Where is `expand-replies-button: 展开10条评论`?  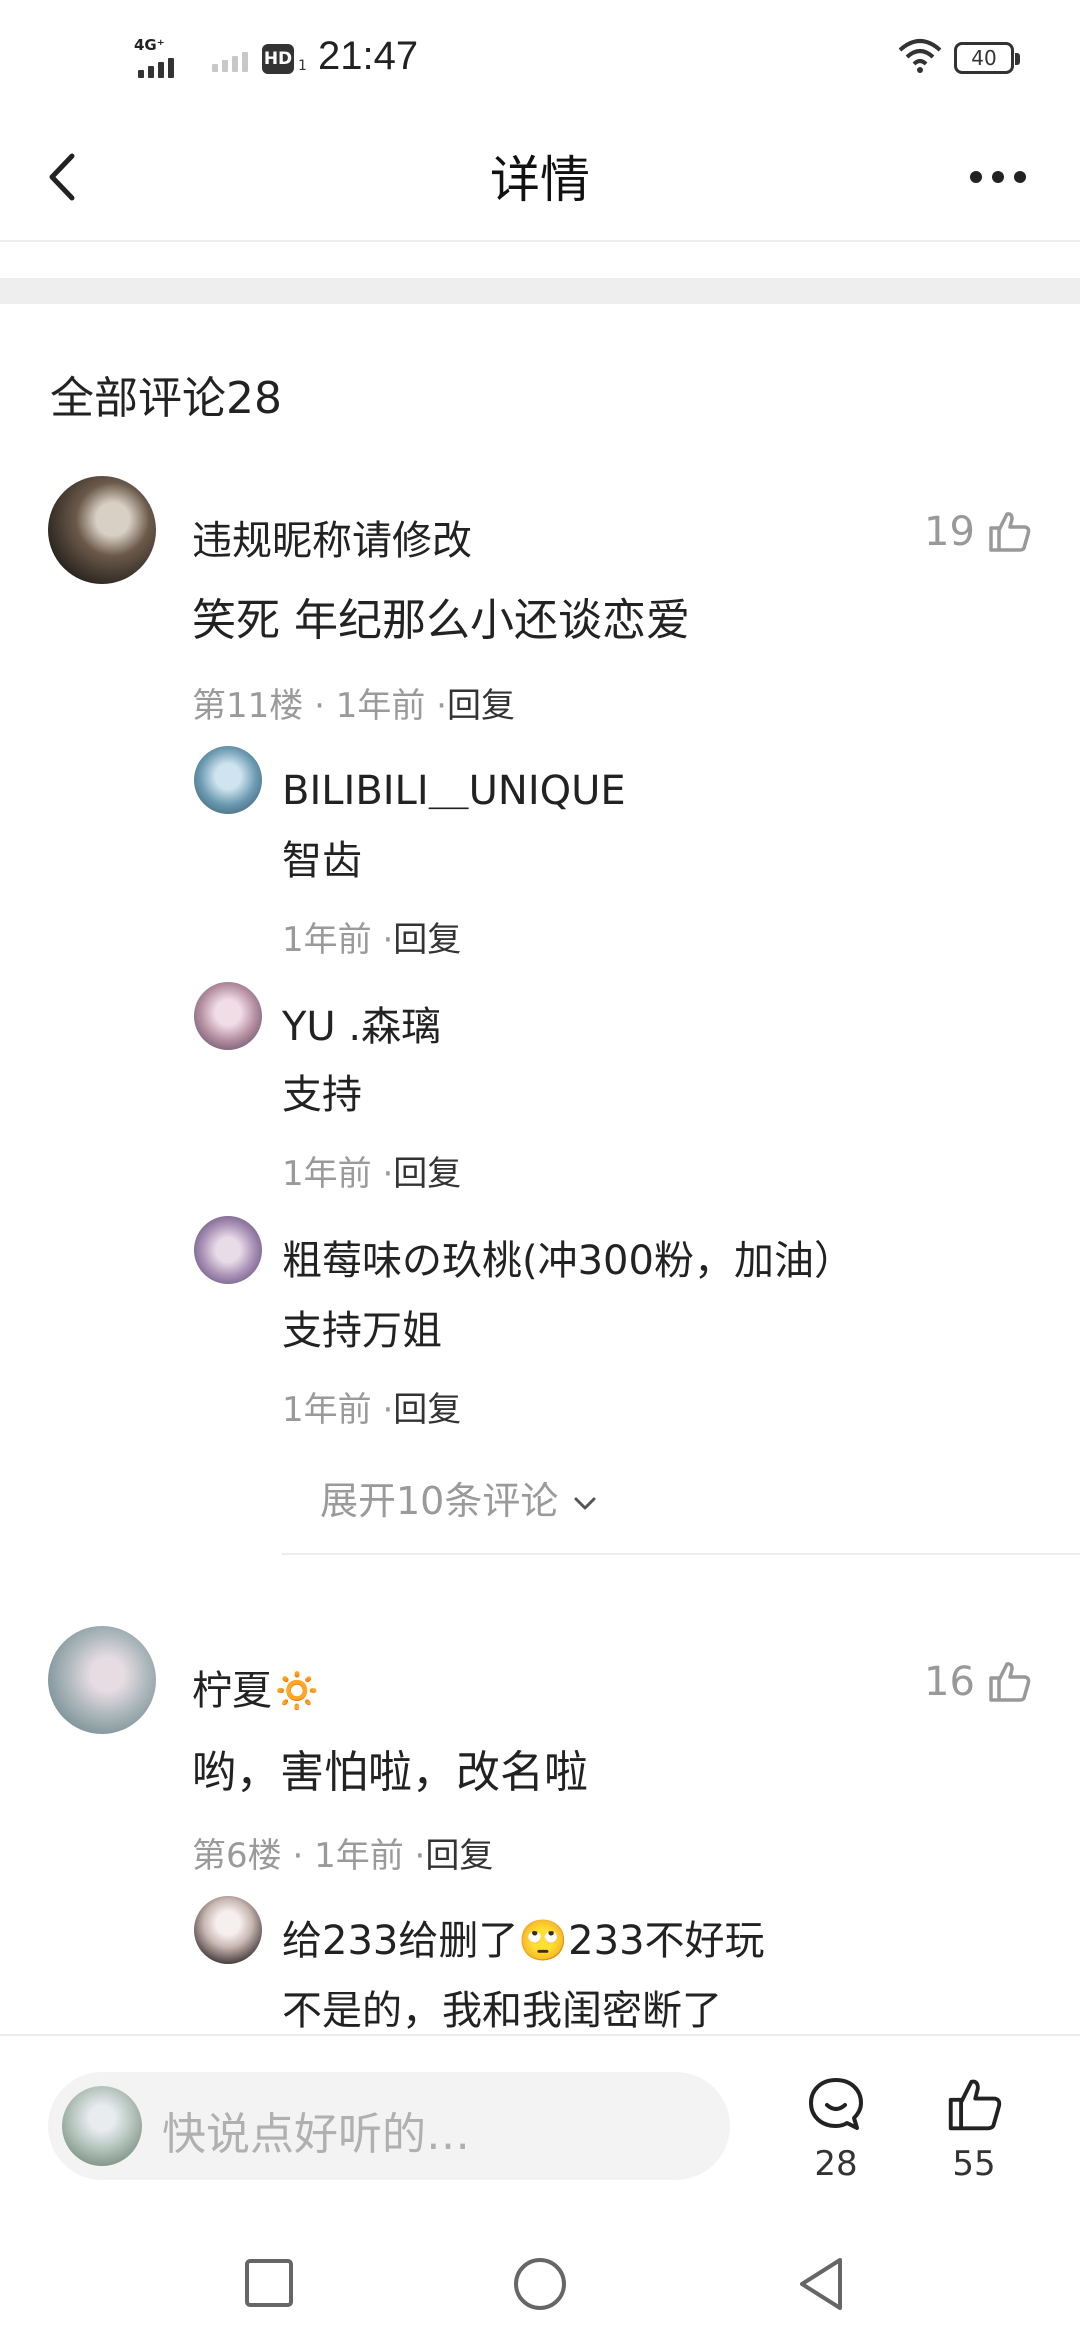
expand-replies-button: 展开10条评论 is located at coordinates (460, 1497).